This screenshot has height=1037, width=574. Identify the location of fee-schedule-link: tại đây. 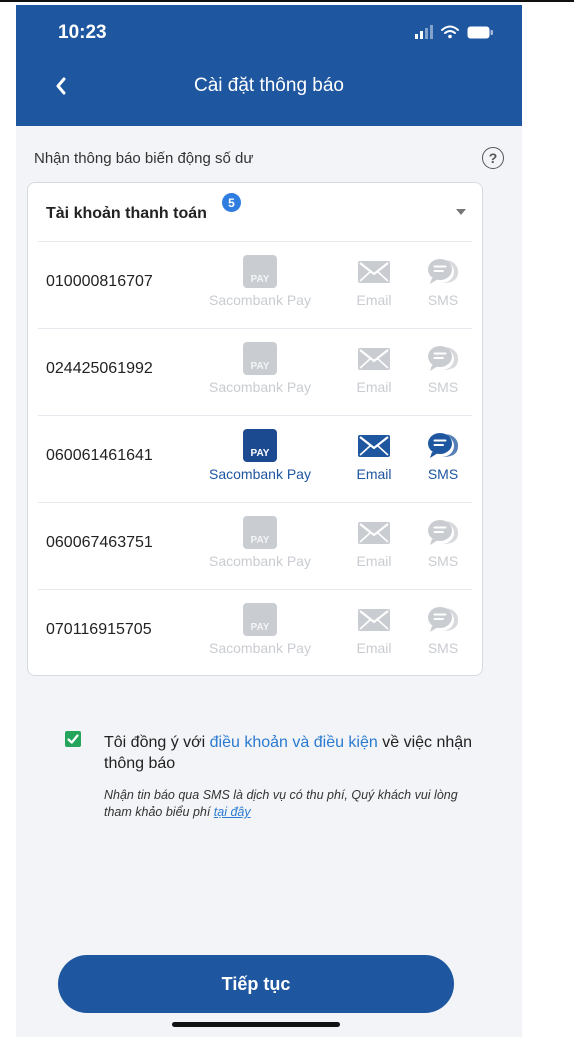
(232, 812).